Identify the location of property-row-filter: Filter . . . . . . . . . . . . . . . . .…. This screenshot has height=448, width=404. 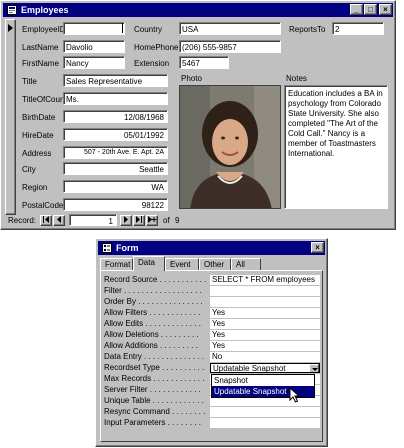
(214, 291).